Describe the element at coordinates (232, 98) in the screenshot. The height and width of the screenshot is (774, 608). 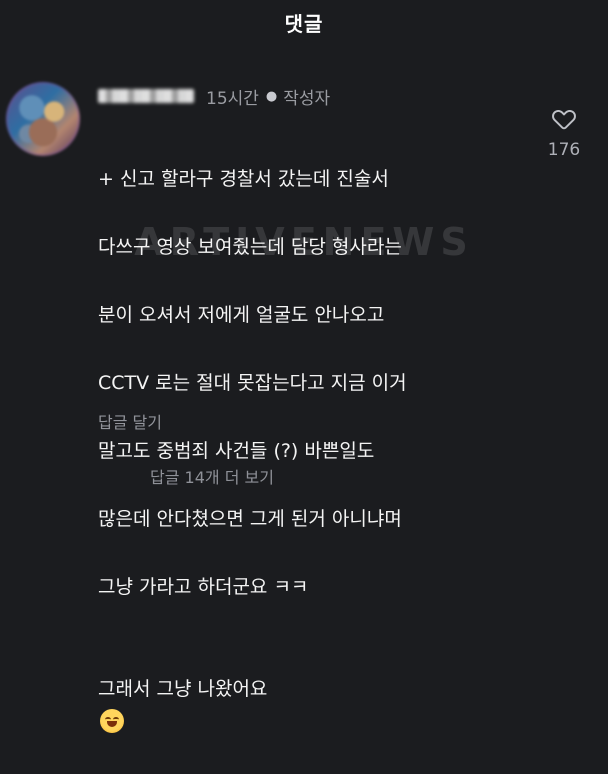
I see `comment-time: 15시간` at that location.